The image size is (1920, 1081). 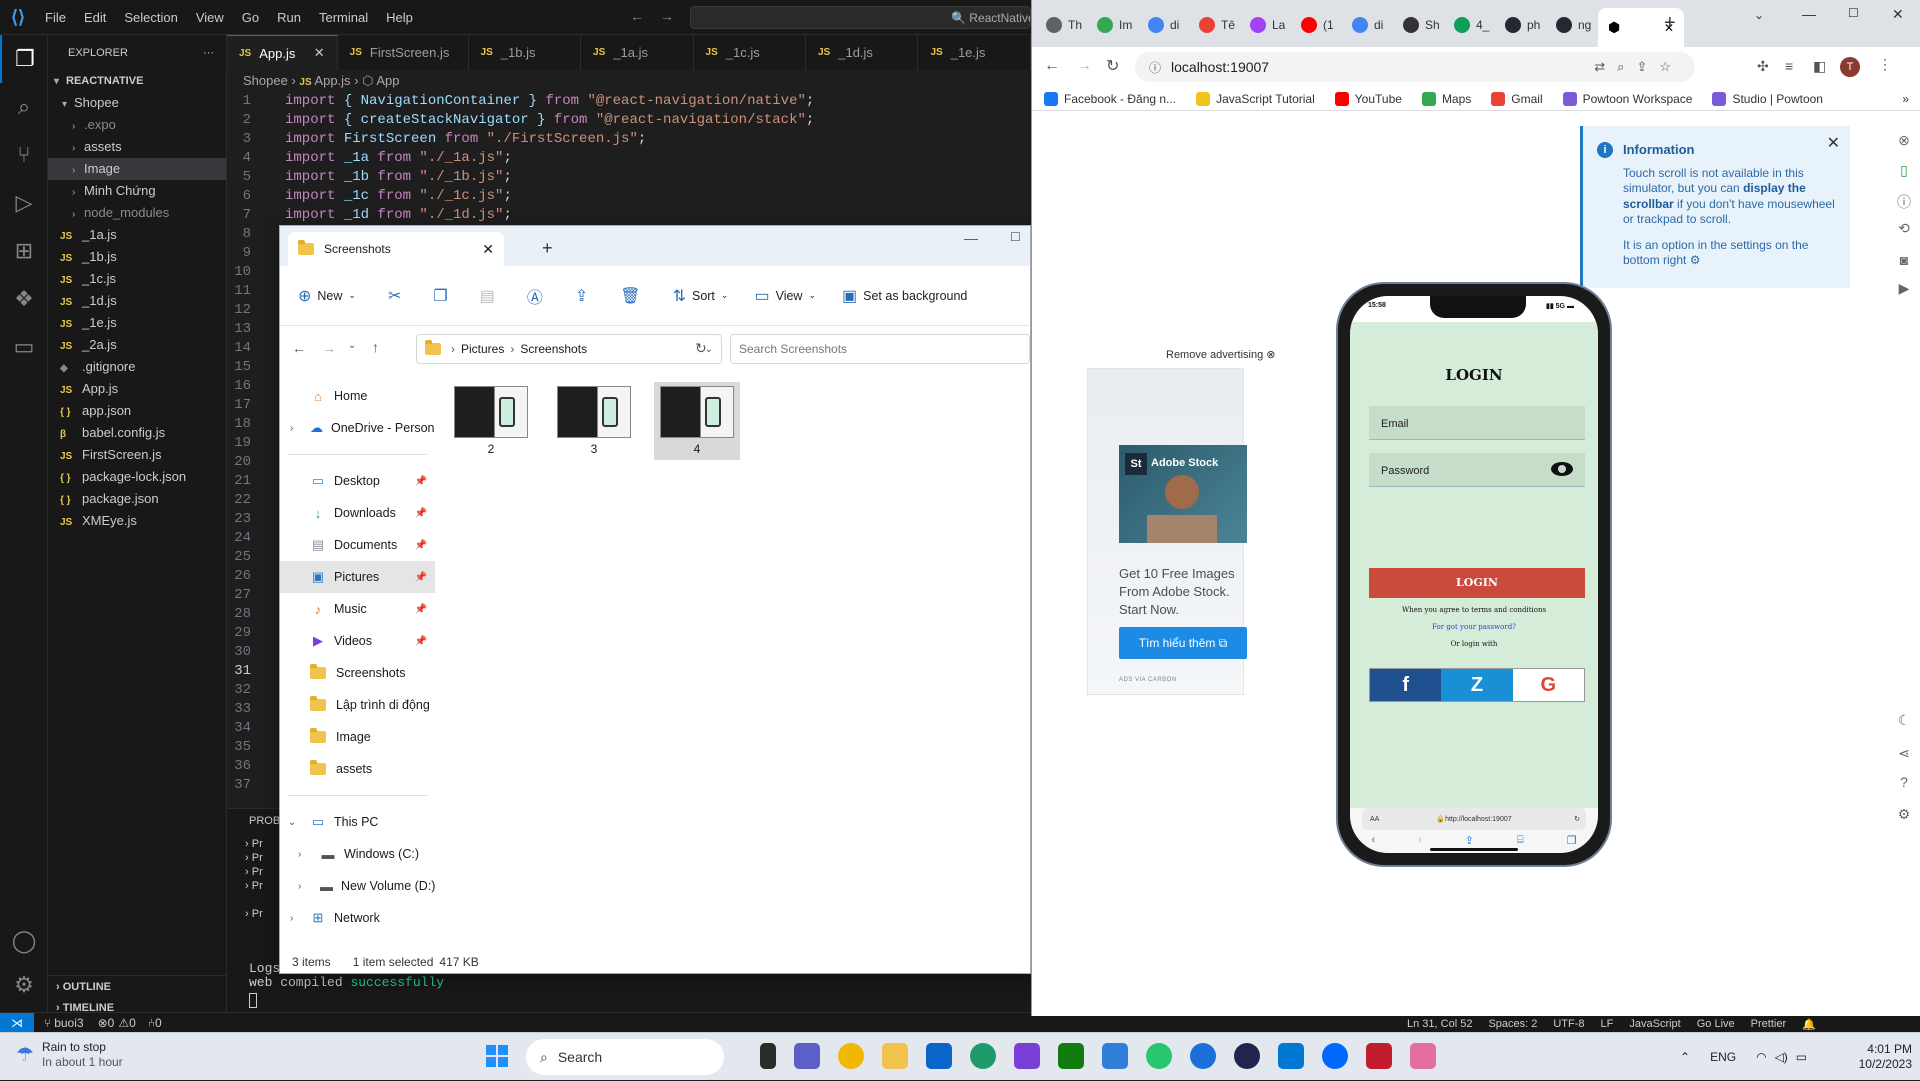 What do you see at coordinates (1439, 1024) in the screenshot?
I see `cursor-position: Ln 31, Col 52` at bounding box center [1439, 1024].